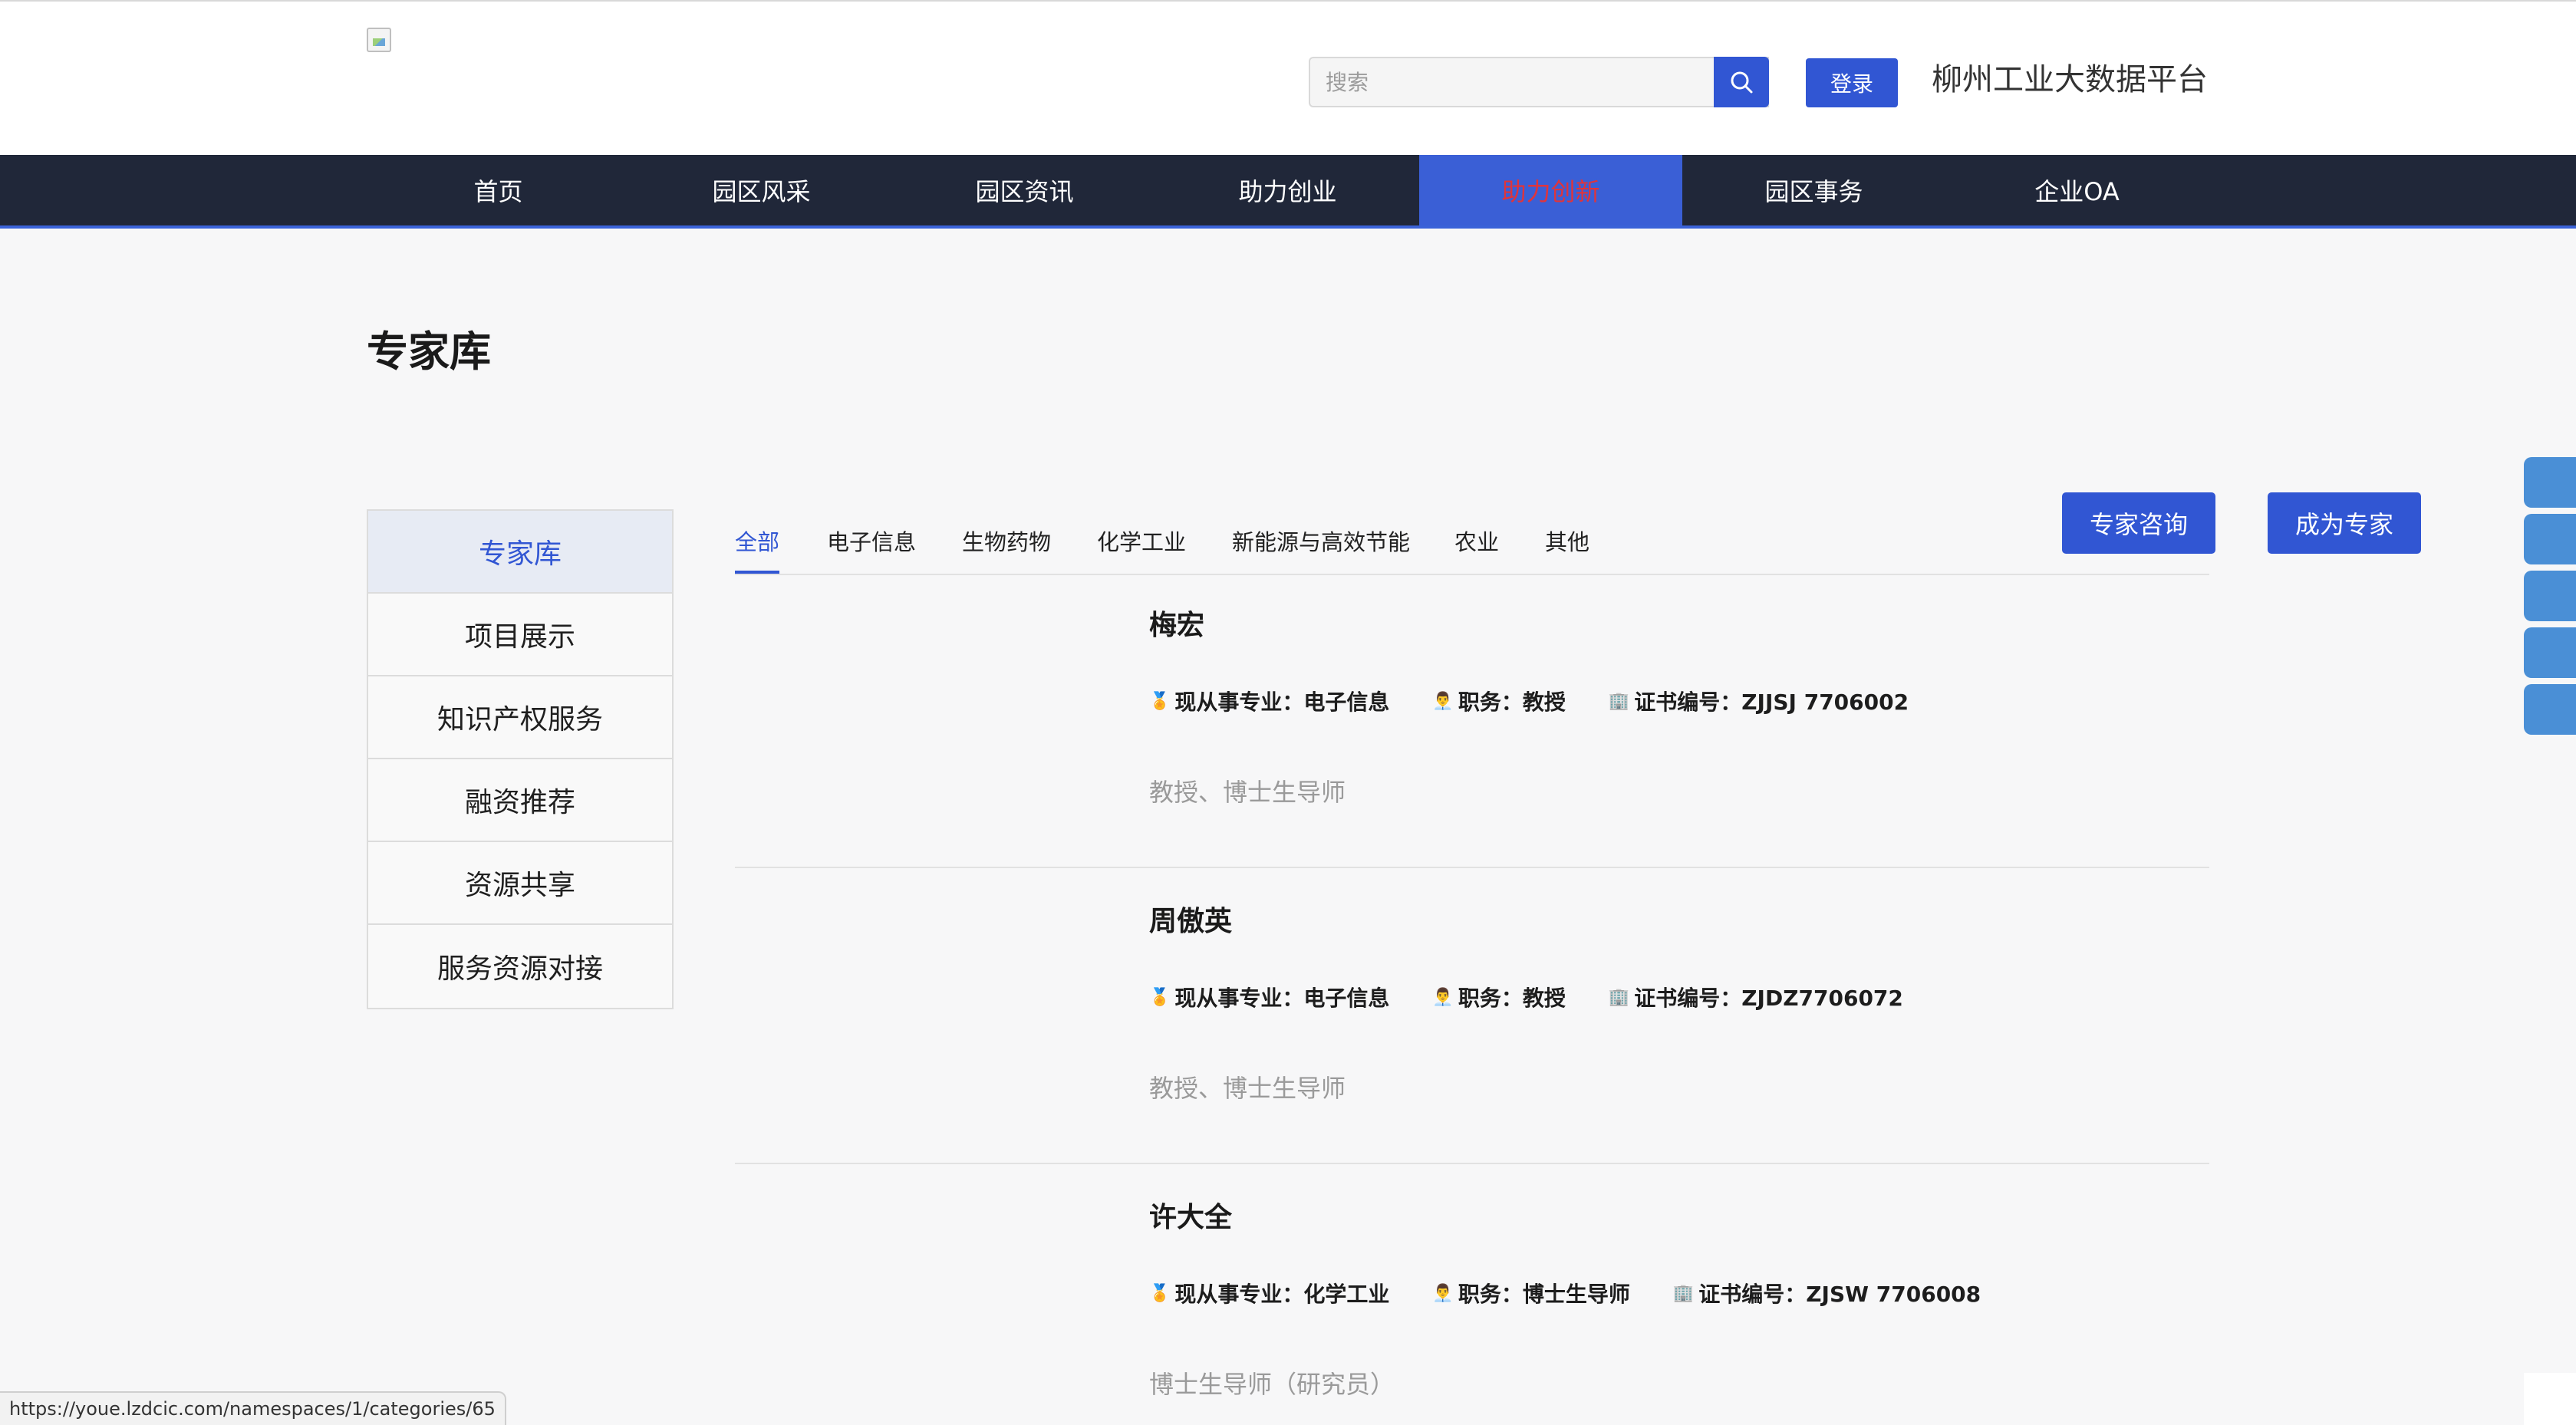 The image size is (2576, 1425). I want to click on main-nav: 首页 园区风采 园区资讯 助力创业 助力创新 园区事务 企业OA, so click(1288, 192).